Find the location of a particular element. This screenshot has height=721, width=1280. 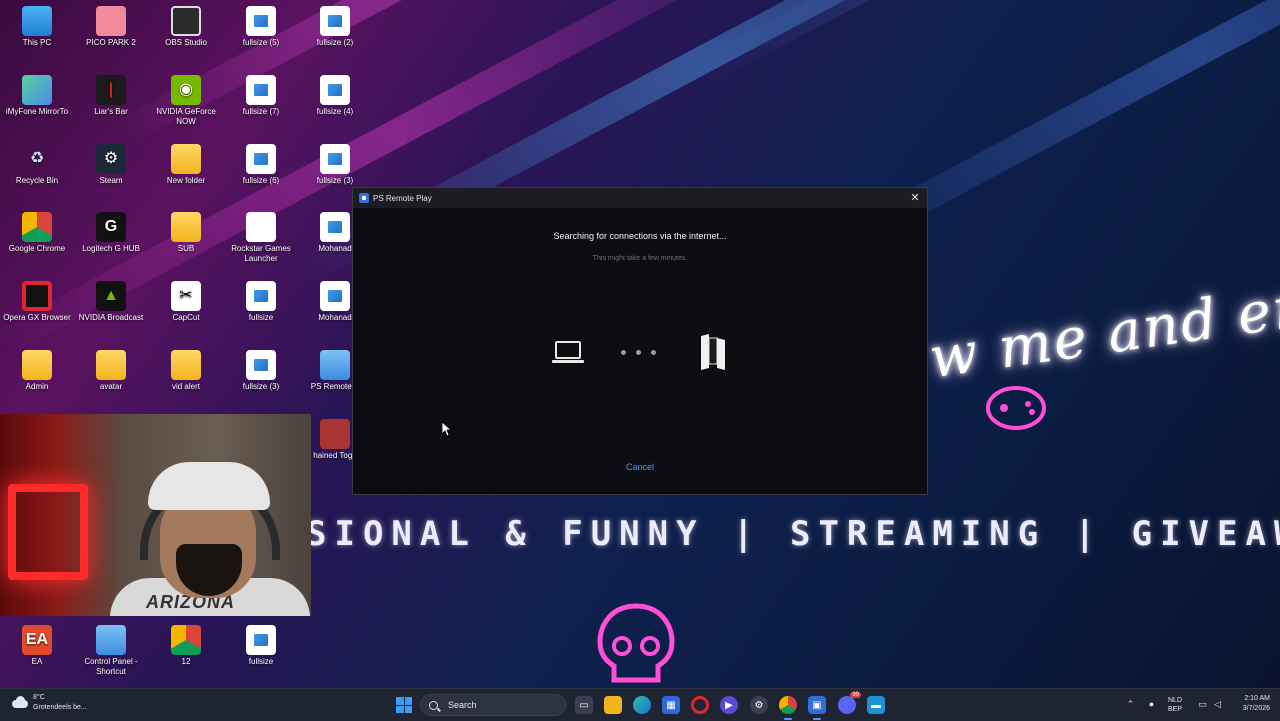

desktop-icon: ♻ Recycle Bin is located at coordinates (37, 165).